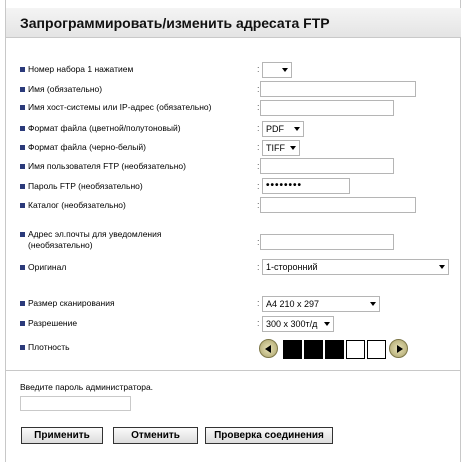 The height and width of the screenshot is (462, 466). What do you see at coordinates (81, 186) in the screenshot?
I see `label-ftp-password: Пароль FTP (необязательно)` at bounding box center [81, 186].